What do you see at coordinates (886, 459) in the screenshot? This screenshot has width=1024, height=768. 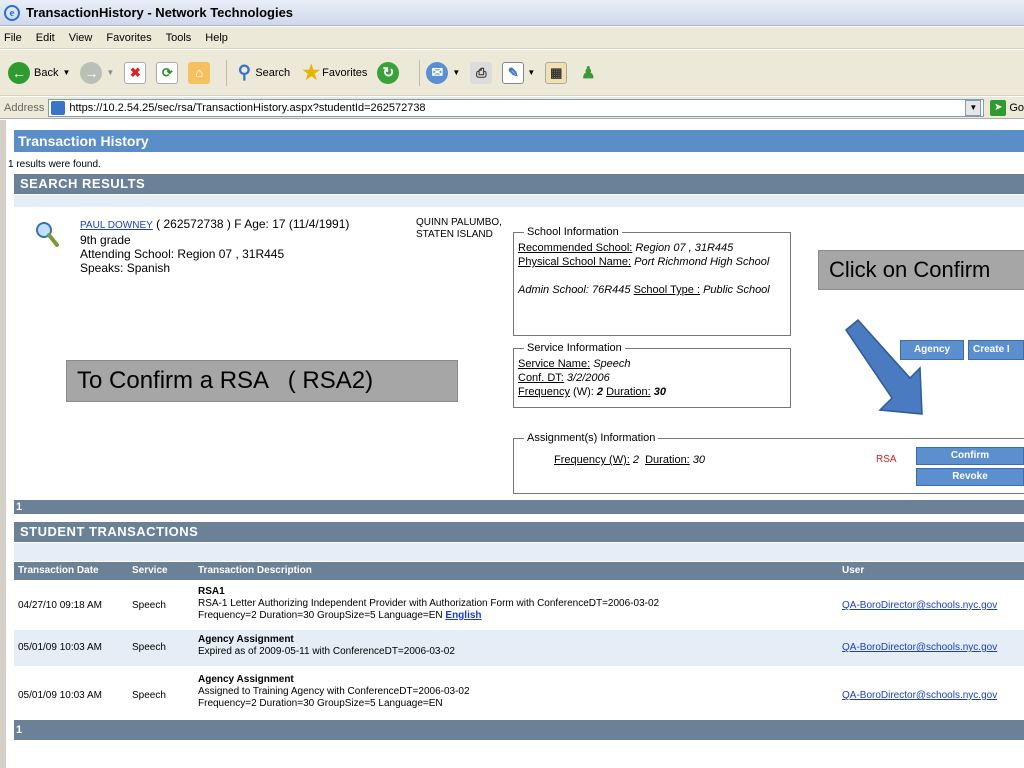 I see `rsa-label: RSA` at bounding box center [886, 459].